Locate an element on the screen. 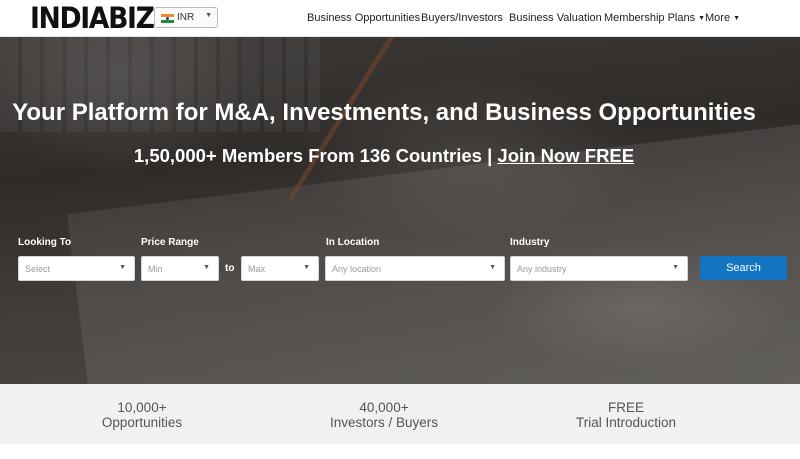 Image resolution: width=800 pixels, height=459 pixels. stat-free-trial: FREE Trial Introduction is located at coordinates (626, 415).